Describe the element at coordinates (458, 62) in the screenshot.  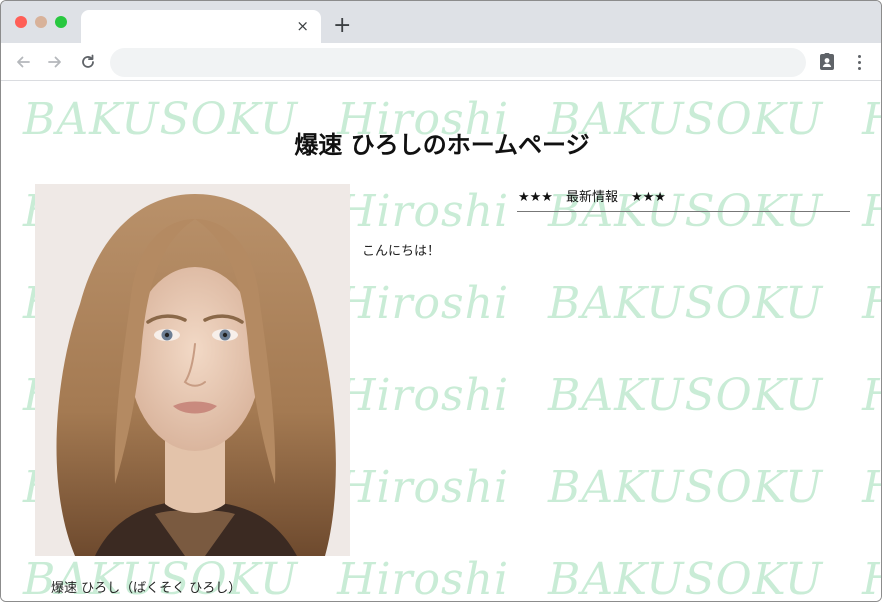
I see `address-bar` at that location.